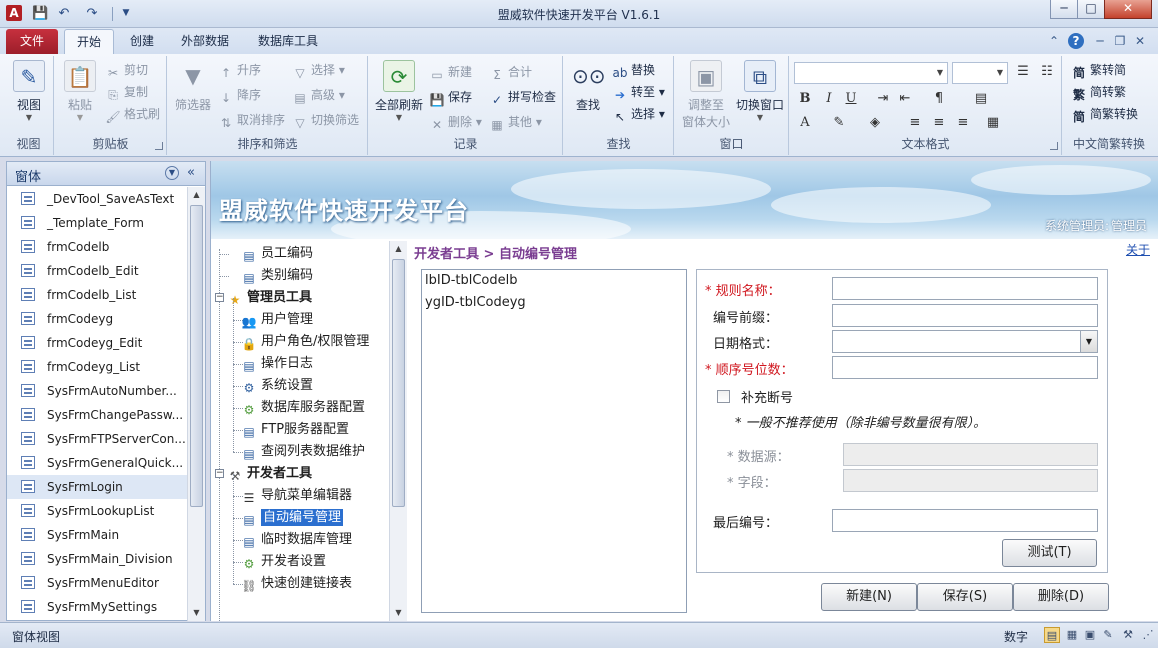  Describe the element at coordinates (97, 535) in the screenshot. I see `nav-form-item: SysFrmMain` at that location.